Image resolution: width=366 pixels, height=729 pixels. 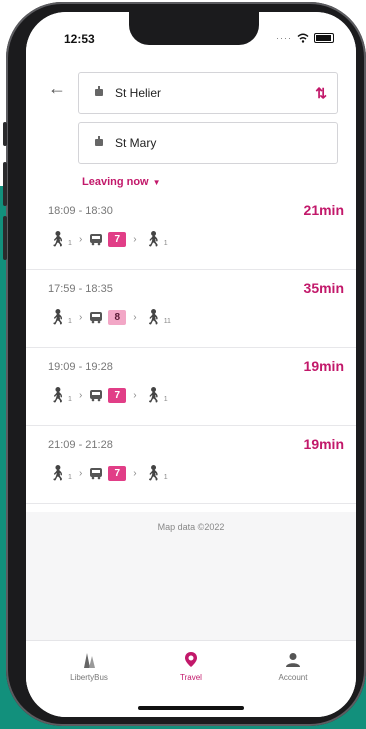 I want to click on destination-label: St Mary, so click(x=136, y=143).